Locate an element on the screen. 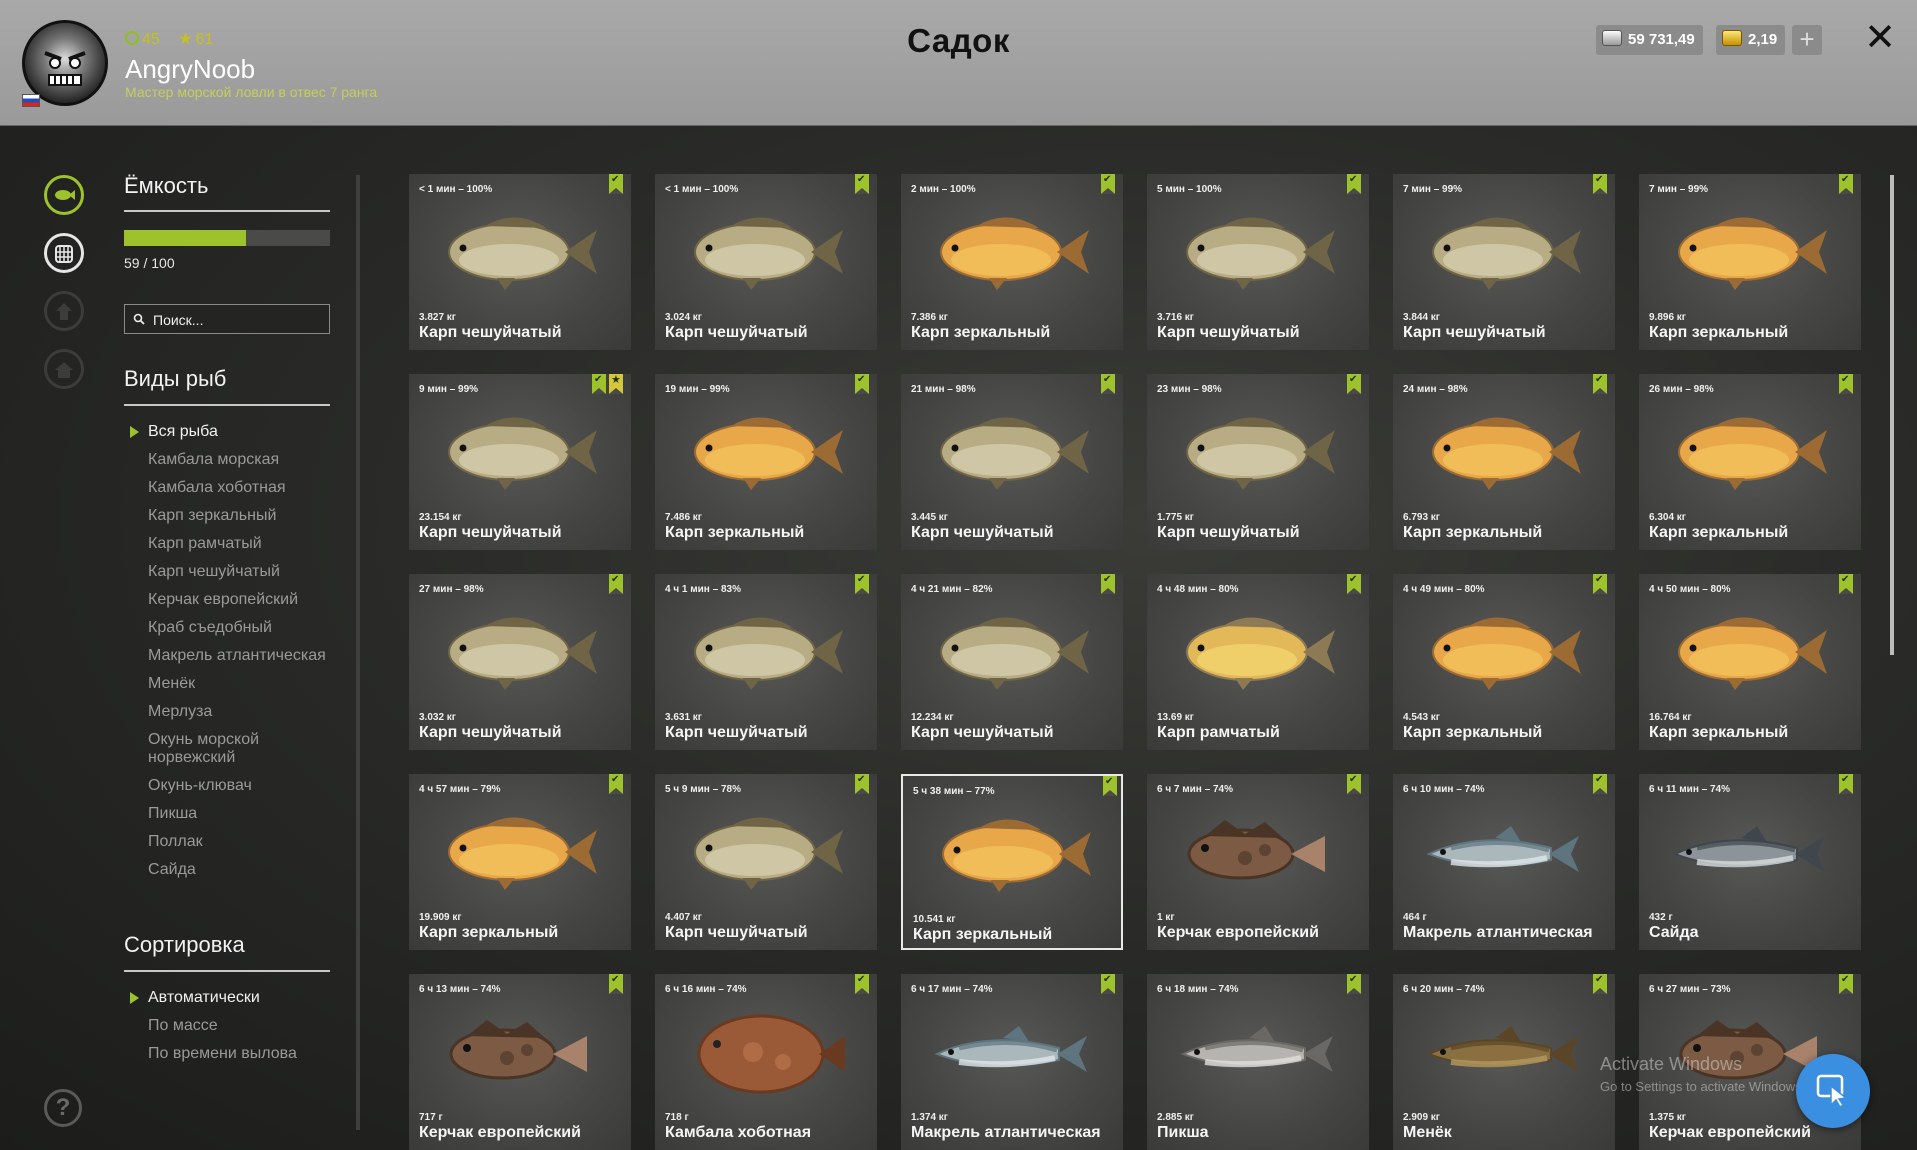  fish-card: 7 мин – 99% ✔ 3.844 кг Карп чешуйчатый is located at coordinates (1504, 262).